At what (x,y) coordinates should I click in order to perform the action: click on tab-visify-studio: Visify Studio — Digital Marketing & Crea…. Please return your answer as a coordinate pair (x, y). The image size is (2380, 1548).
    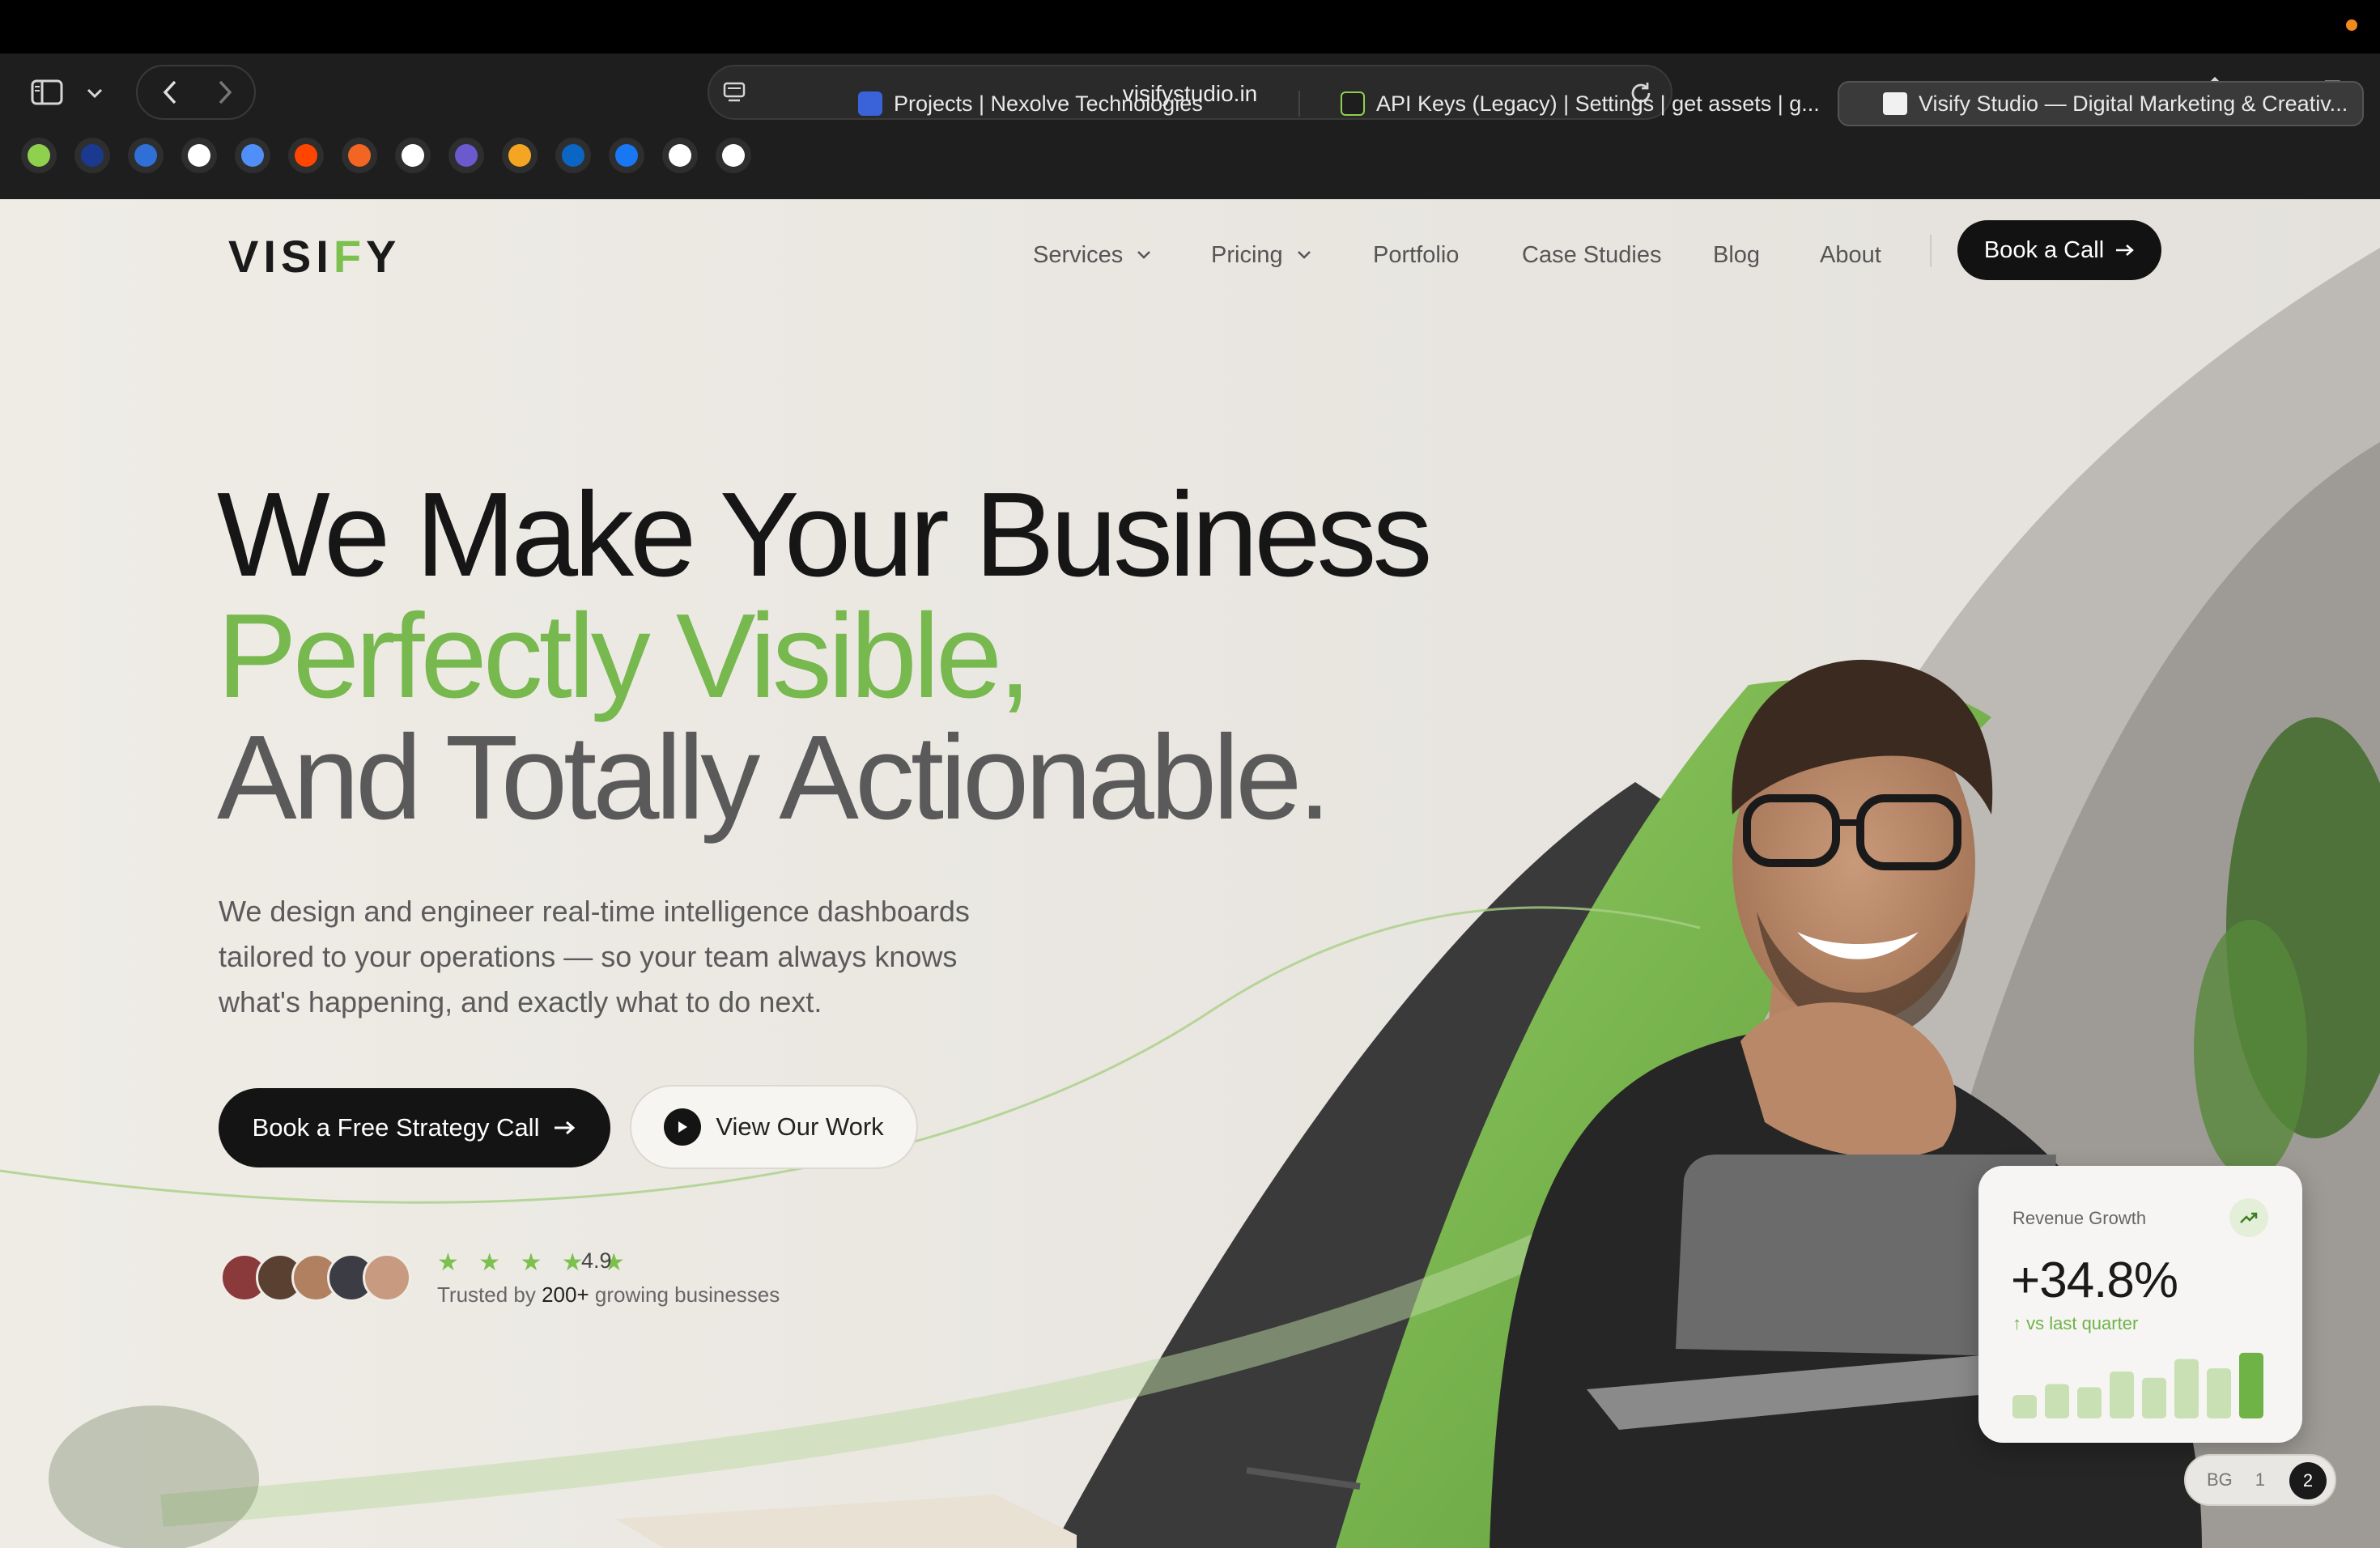
    Looking at the image, I should click on (2101, 104).